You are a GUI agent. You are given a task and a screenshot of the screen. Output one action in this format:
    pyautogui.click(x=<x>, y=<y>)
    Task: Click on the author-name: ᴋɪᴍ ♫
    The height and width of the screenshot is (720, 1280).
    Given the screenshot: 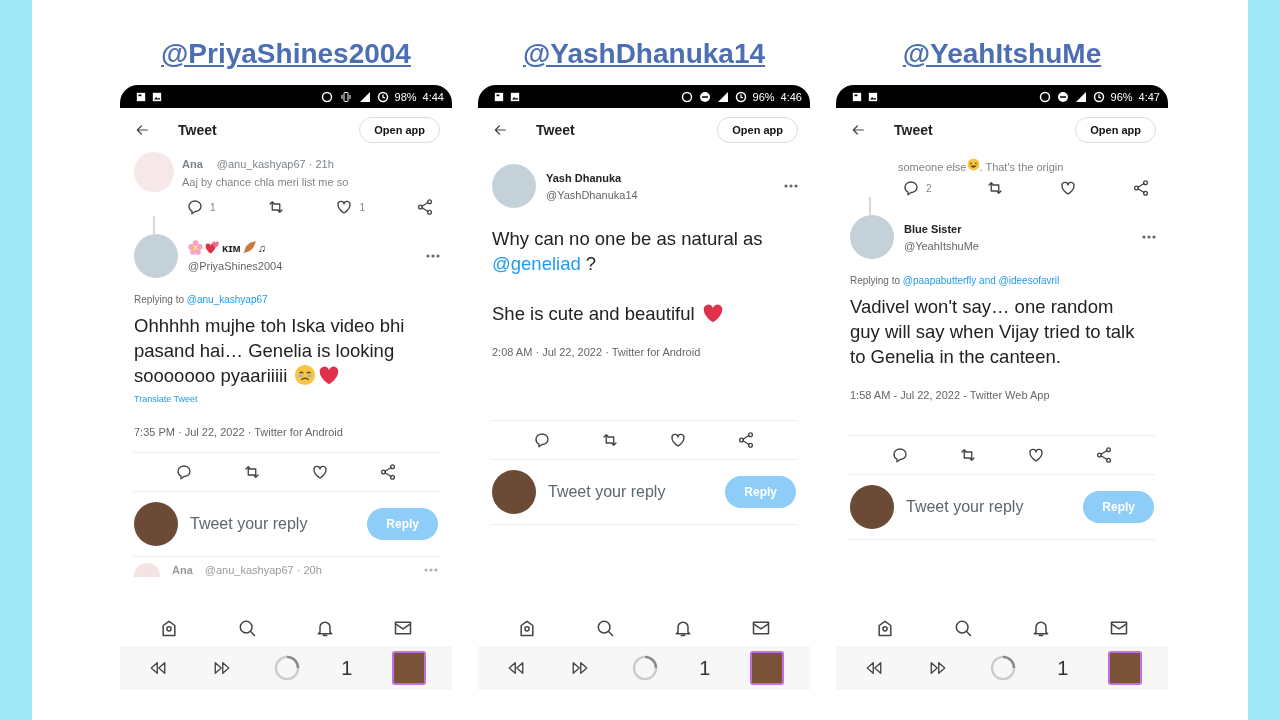 What is the action you would take?
    pyautogui.click(x=302, y=247)
    